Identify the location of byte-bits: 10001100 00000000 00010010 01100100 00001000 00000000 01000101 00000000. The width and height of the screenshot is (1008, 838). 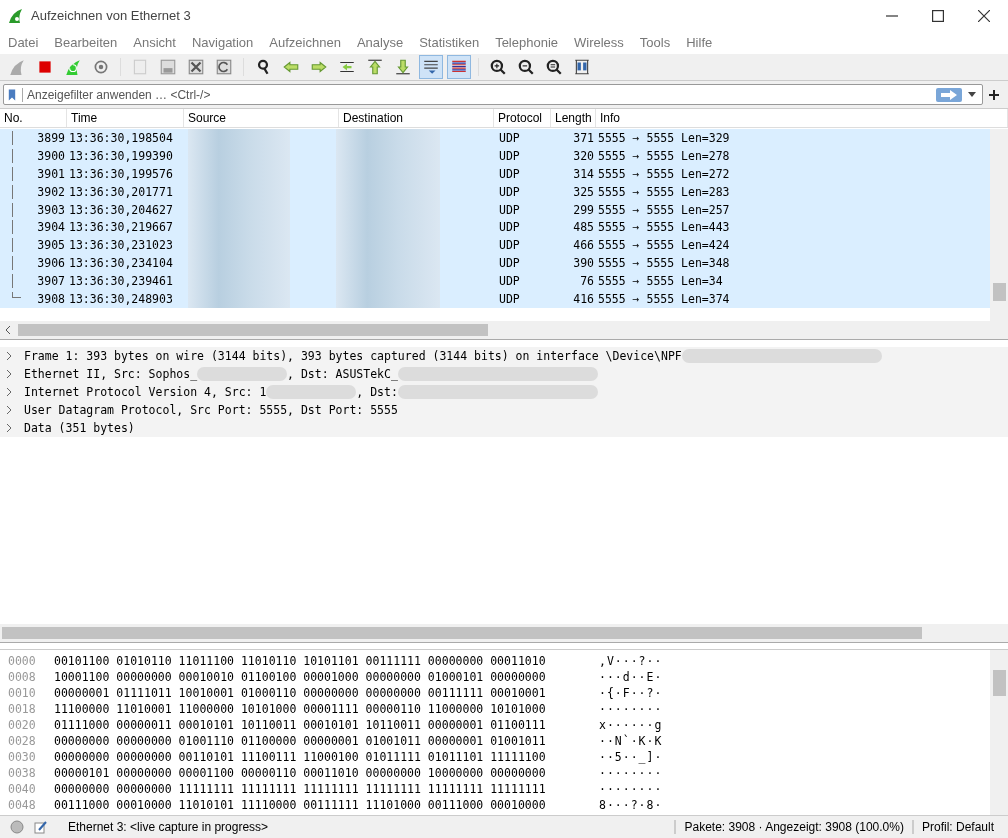
(300, 677).